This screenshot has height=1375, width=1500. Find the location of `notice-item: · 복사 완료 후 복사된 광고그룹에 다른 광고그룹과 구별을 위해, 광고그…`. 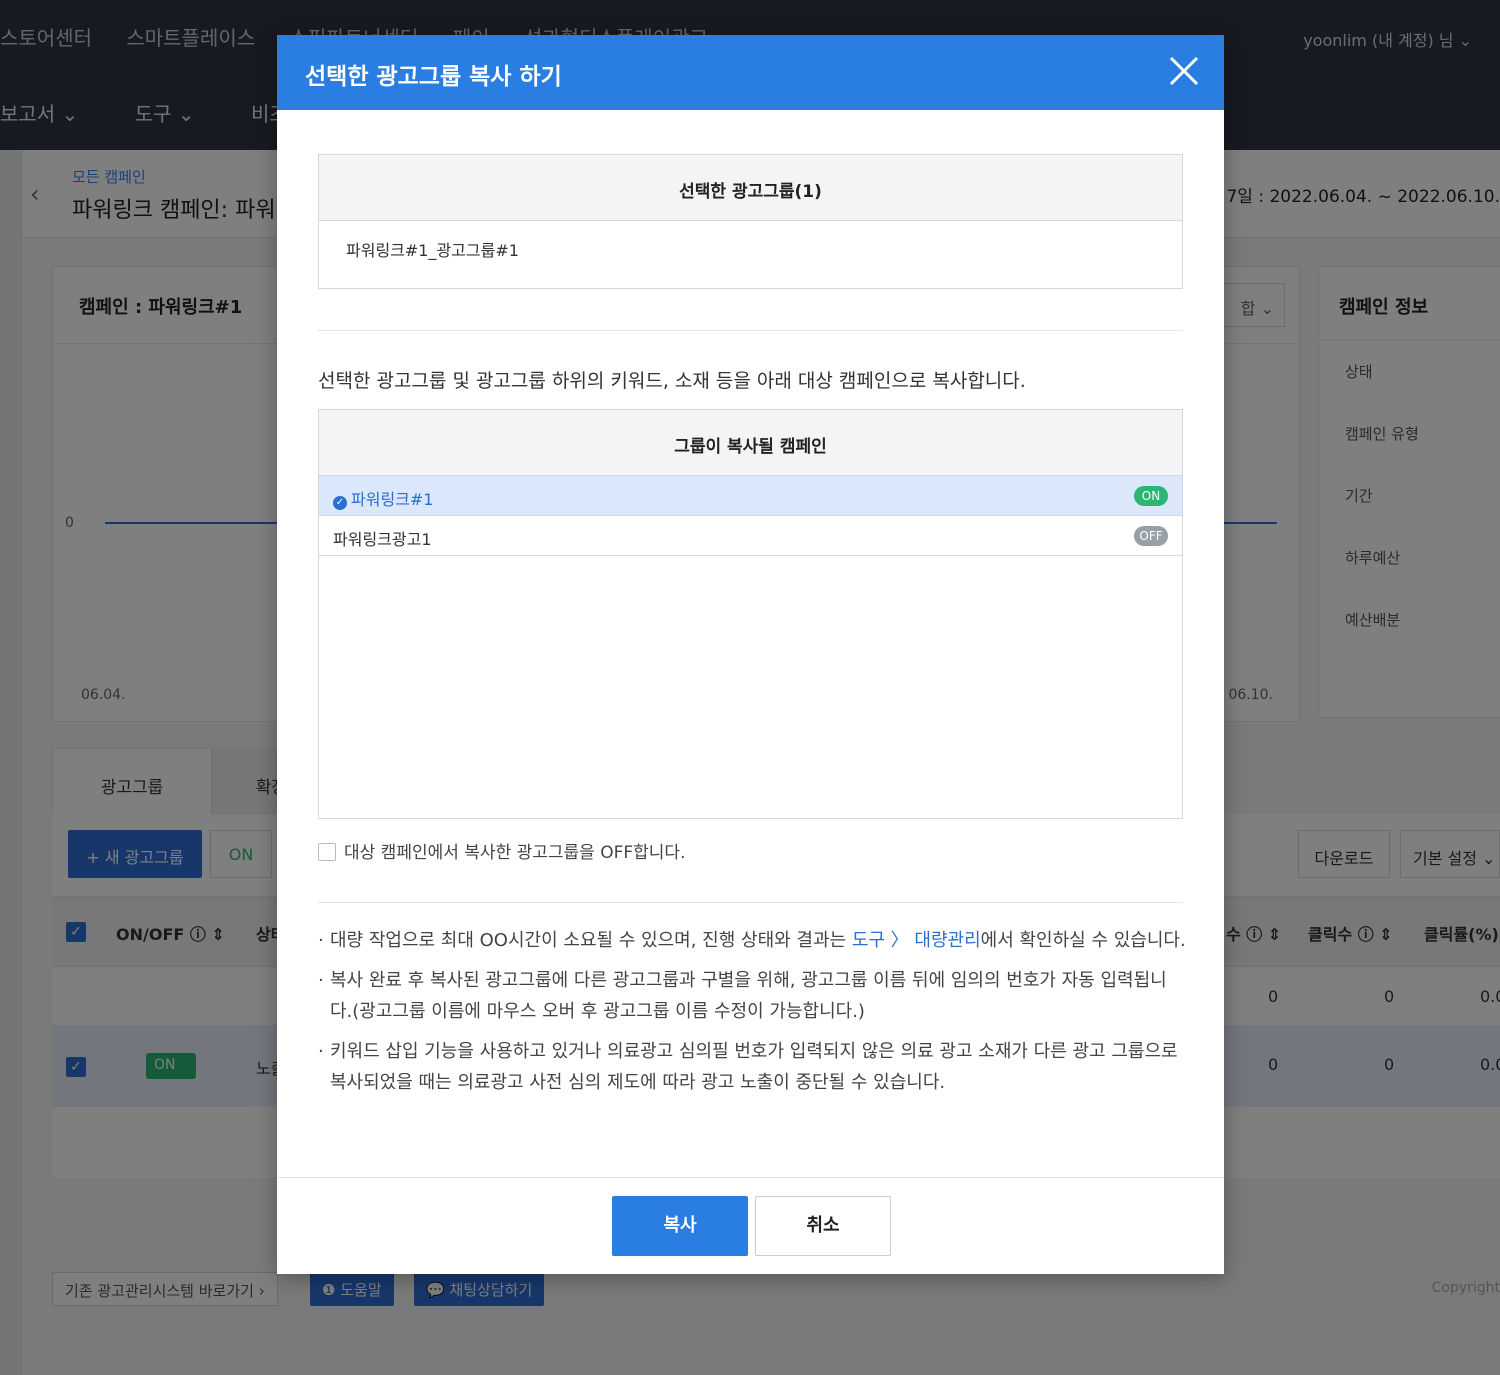

notice-item: · 복사 완료 후 복사된 광고그룹에 다른 광고그룹과 구별을 위해, 광고그… is located at coordinates (753, 996).